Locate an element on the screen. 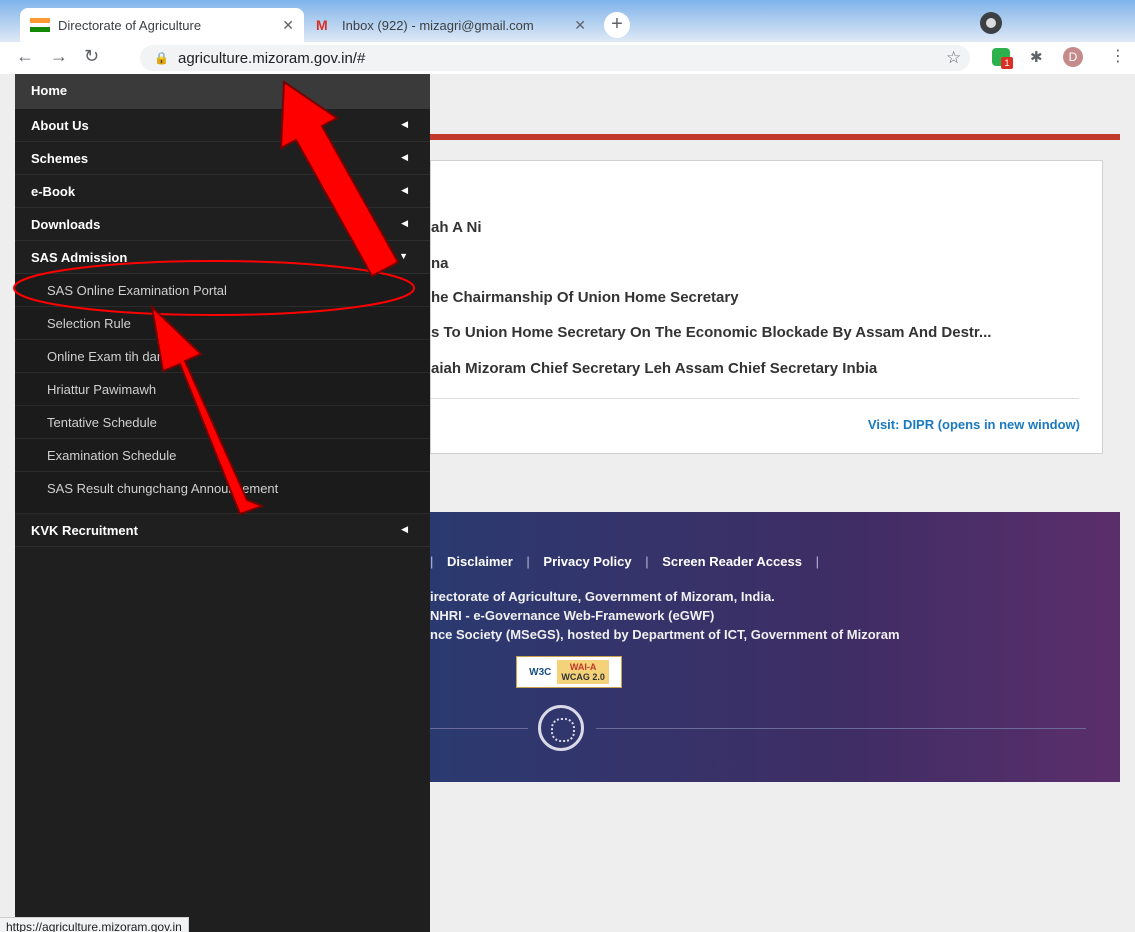 Image resolution: width=1135 pixels, height=932 pixels. incognito-indicator-icon is located at coordinates (991, 23).